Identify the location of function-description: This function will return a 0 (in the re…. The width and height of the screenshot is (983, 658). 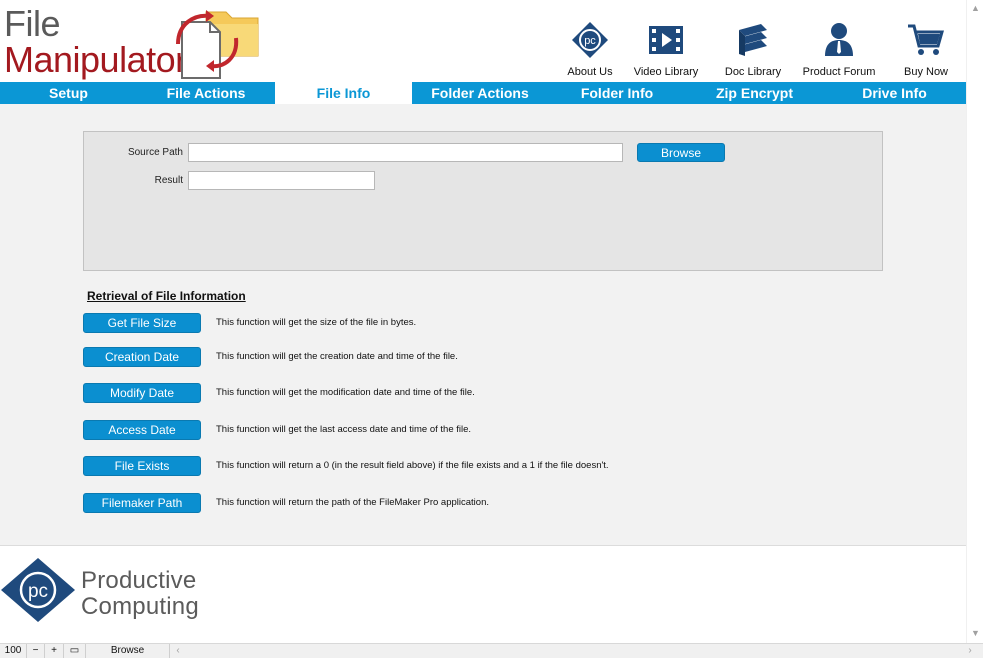
(412, 465).